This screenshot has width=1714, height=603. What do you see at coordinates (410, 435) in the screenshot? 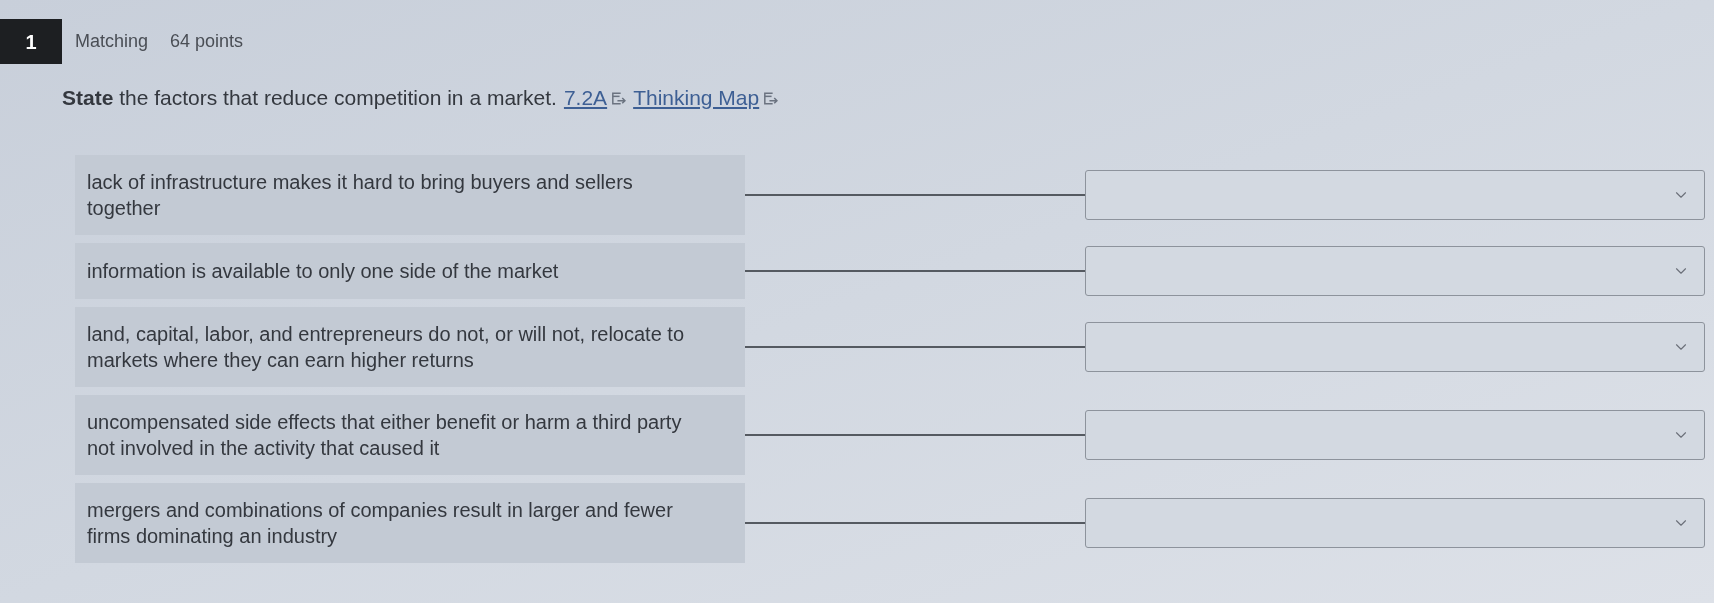
I see `match-prompt: uncompensated side effects that either beneﬁt or harm a third party not involved in the activity that caused it` at bounding box center [410, 435].